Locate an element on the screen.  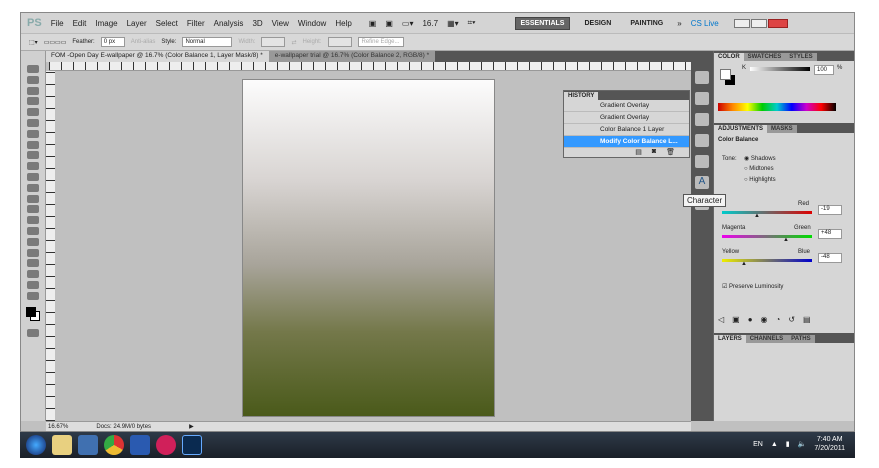
photoshop-icon is located at coordinates (192, 445).